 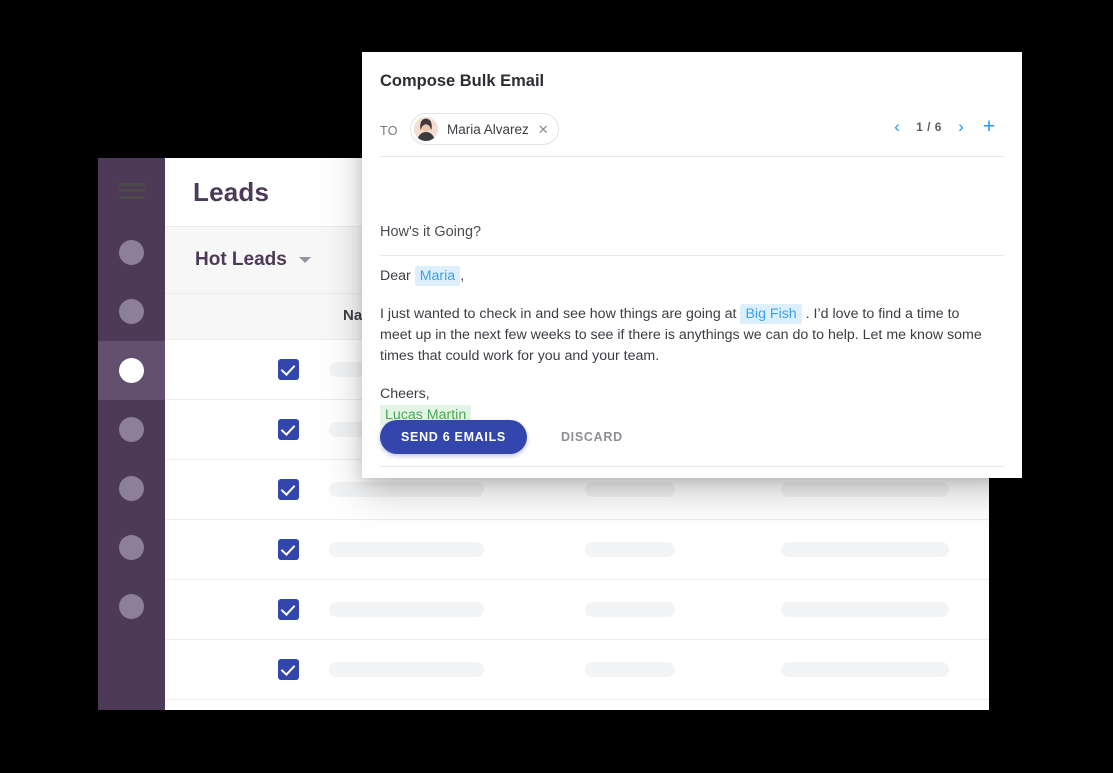 I want to click on to-label: TO, so click(x=389, y=131).